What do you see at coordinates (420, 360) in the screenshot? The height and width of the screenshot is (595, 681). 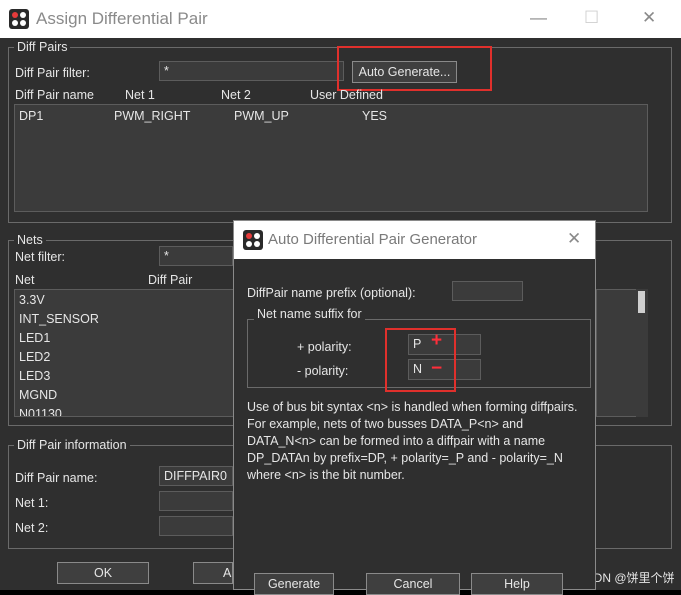 I see `highlight-box-polarity` at bounding box center [420, 360].